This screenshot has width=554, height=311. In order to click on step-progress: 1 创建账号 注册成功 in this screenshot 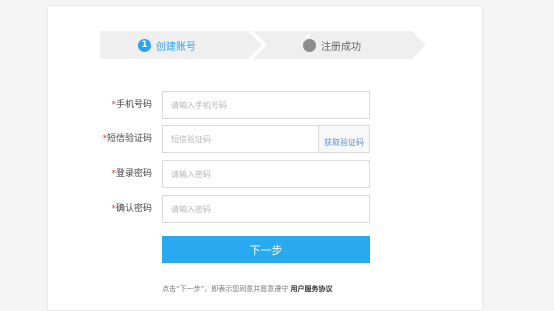, I will do `click(263, 45)`.